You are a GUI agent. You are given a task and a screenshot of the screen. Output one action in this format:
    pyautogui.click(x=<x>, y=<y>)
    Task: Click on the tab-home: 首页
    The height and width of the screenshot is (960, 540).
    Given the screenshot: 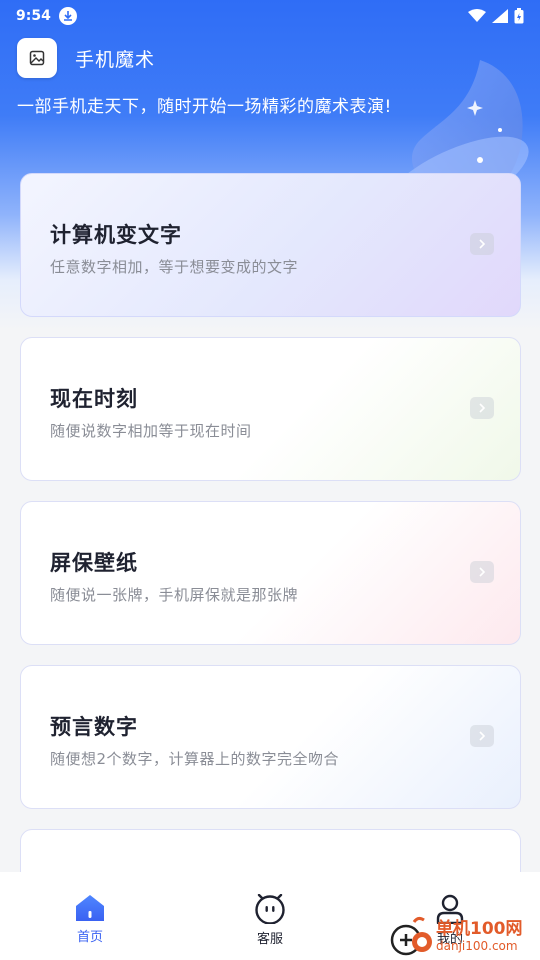 What is the action you would take?
    pyautogui.click(x=90, y=916)
    